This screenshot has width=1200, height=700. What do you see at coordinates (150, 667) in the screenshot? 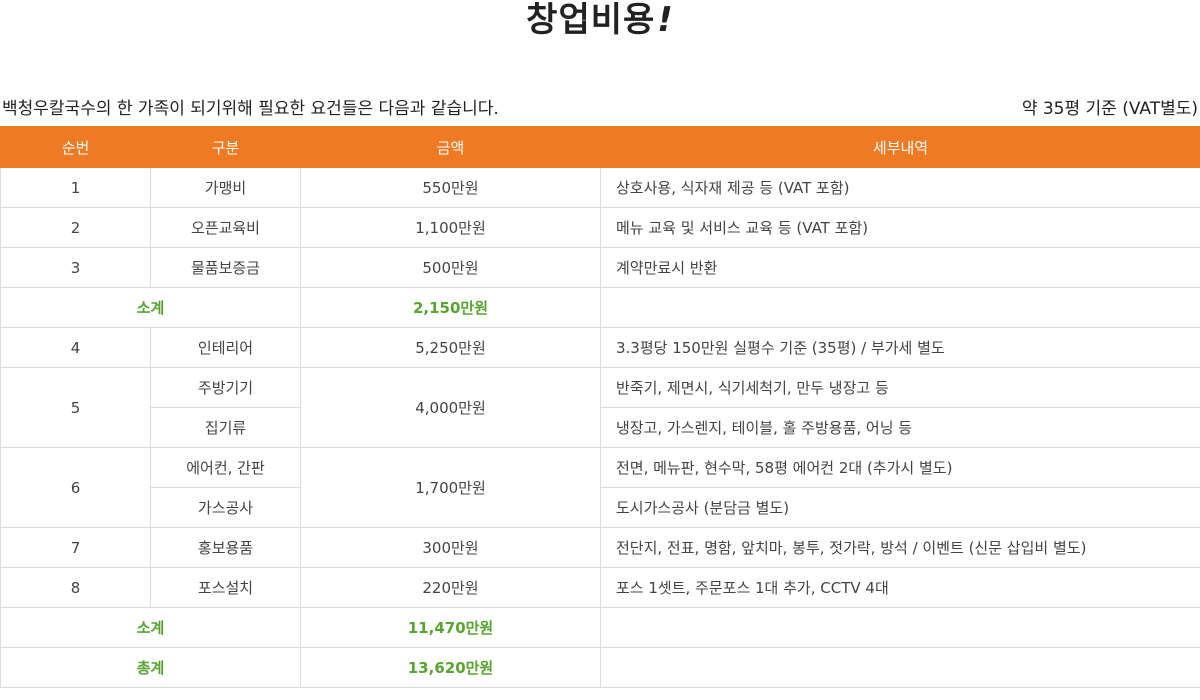
I see `total-label: 총계` at bounding box center [150, 667].